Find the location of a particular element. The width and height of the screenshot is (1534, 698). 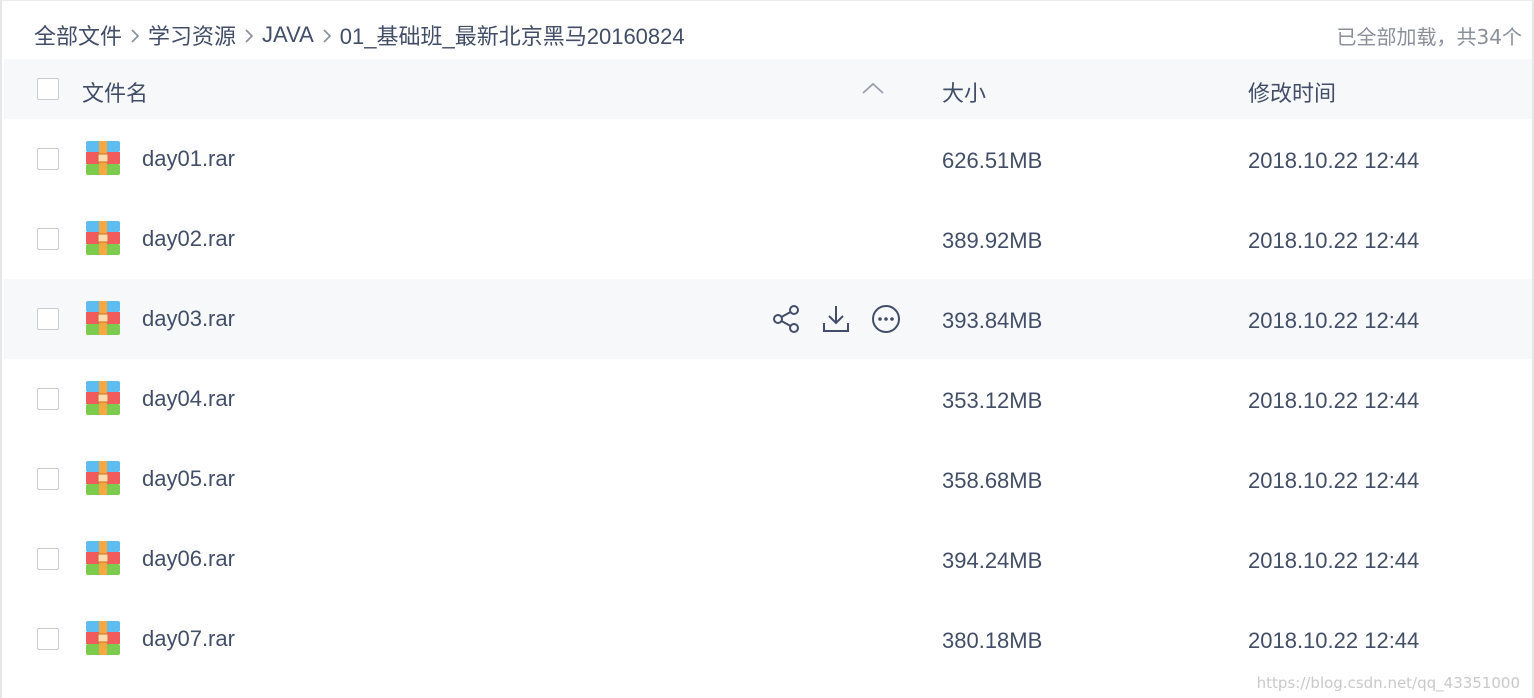

file-name: day02.rar is located at coordinates (188, 239).